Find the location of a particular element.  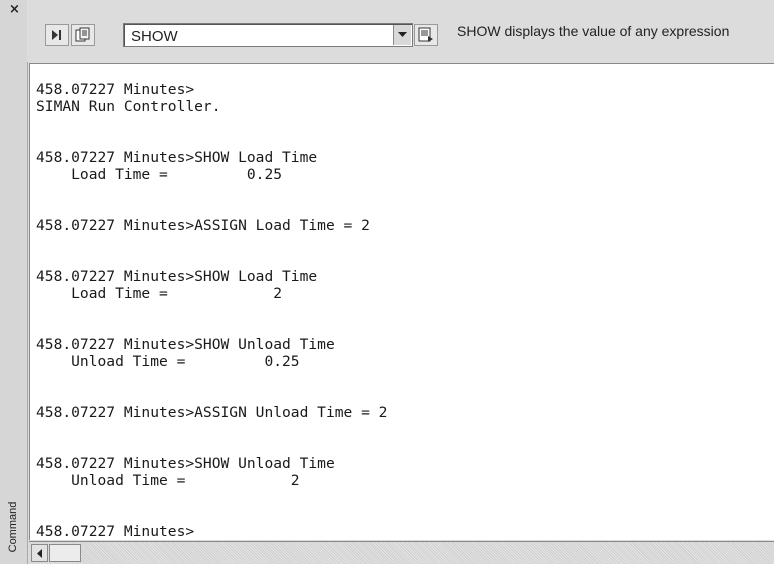

execute-button is located at coordinates (426, 35).